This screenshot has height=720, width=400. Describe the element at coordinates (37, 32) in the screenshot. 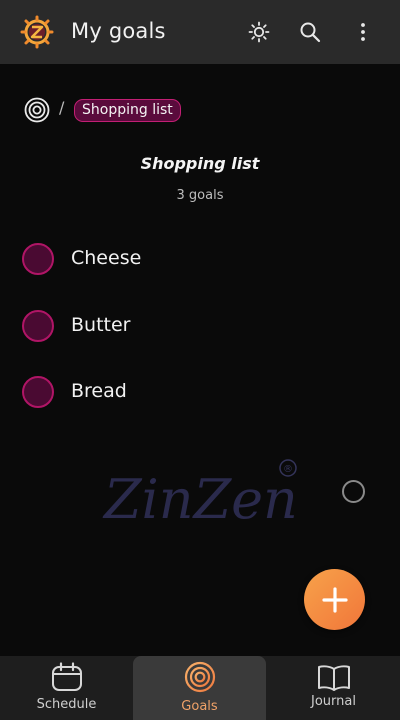

I see `zinzen-logo-icon` at that location.